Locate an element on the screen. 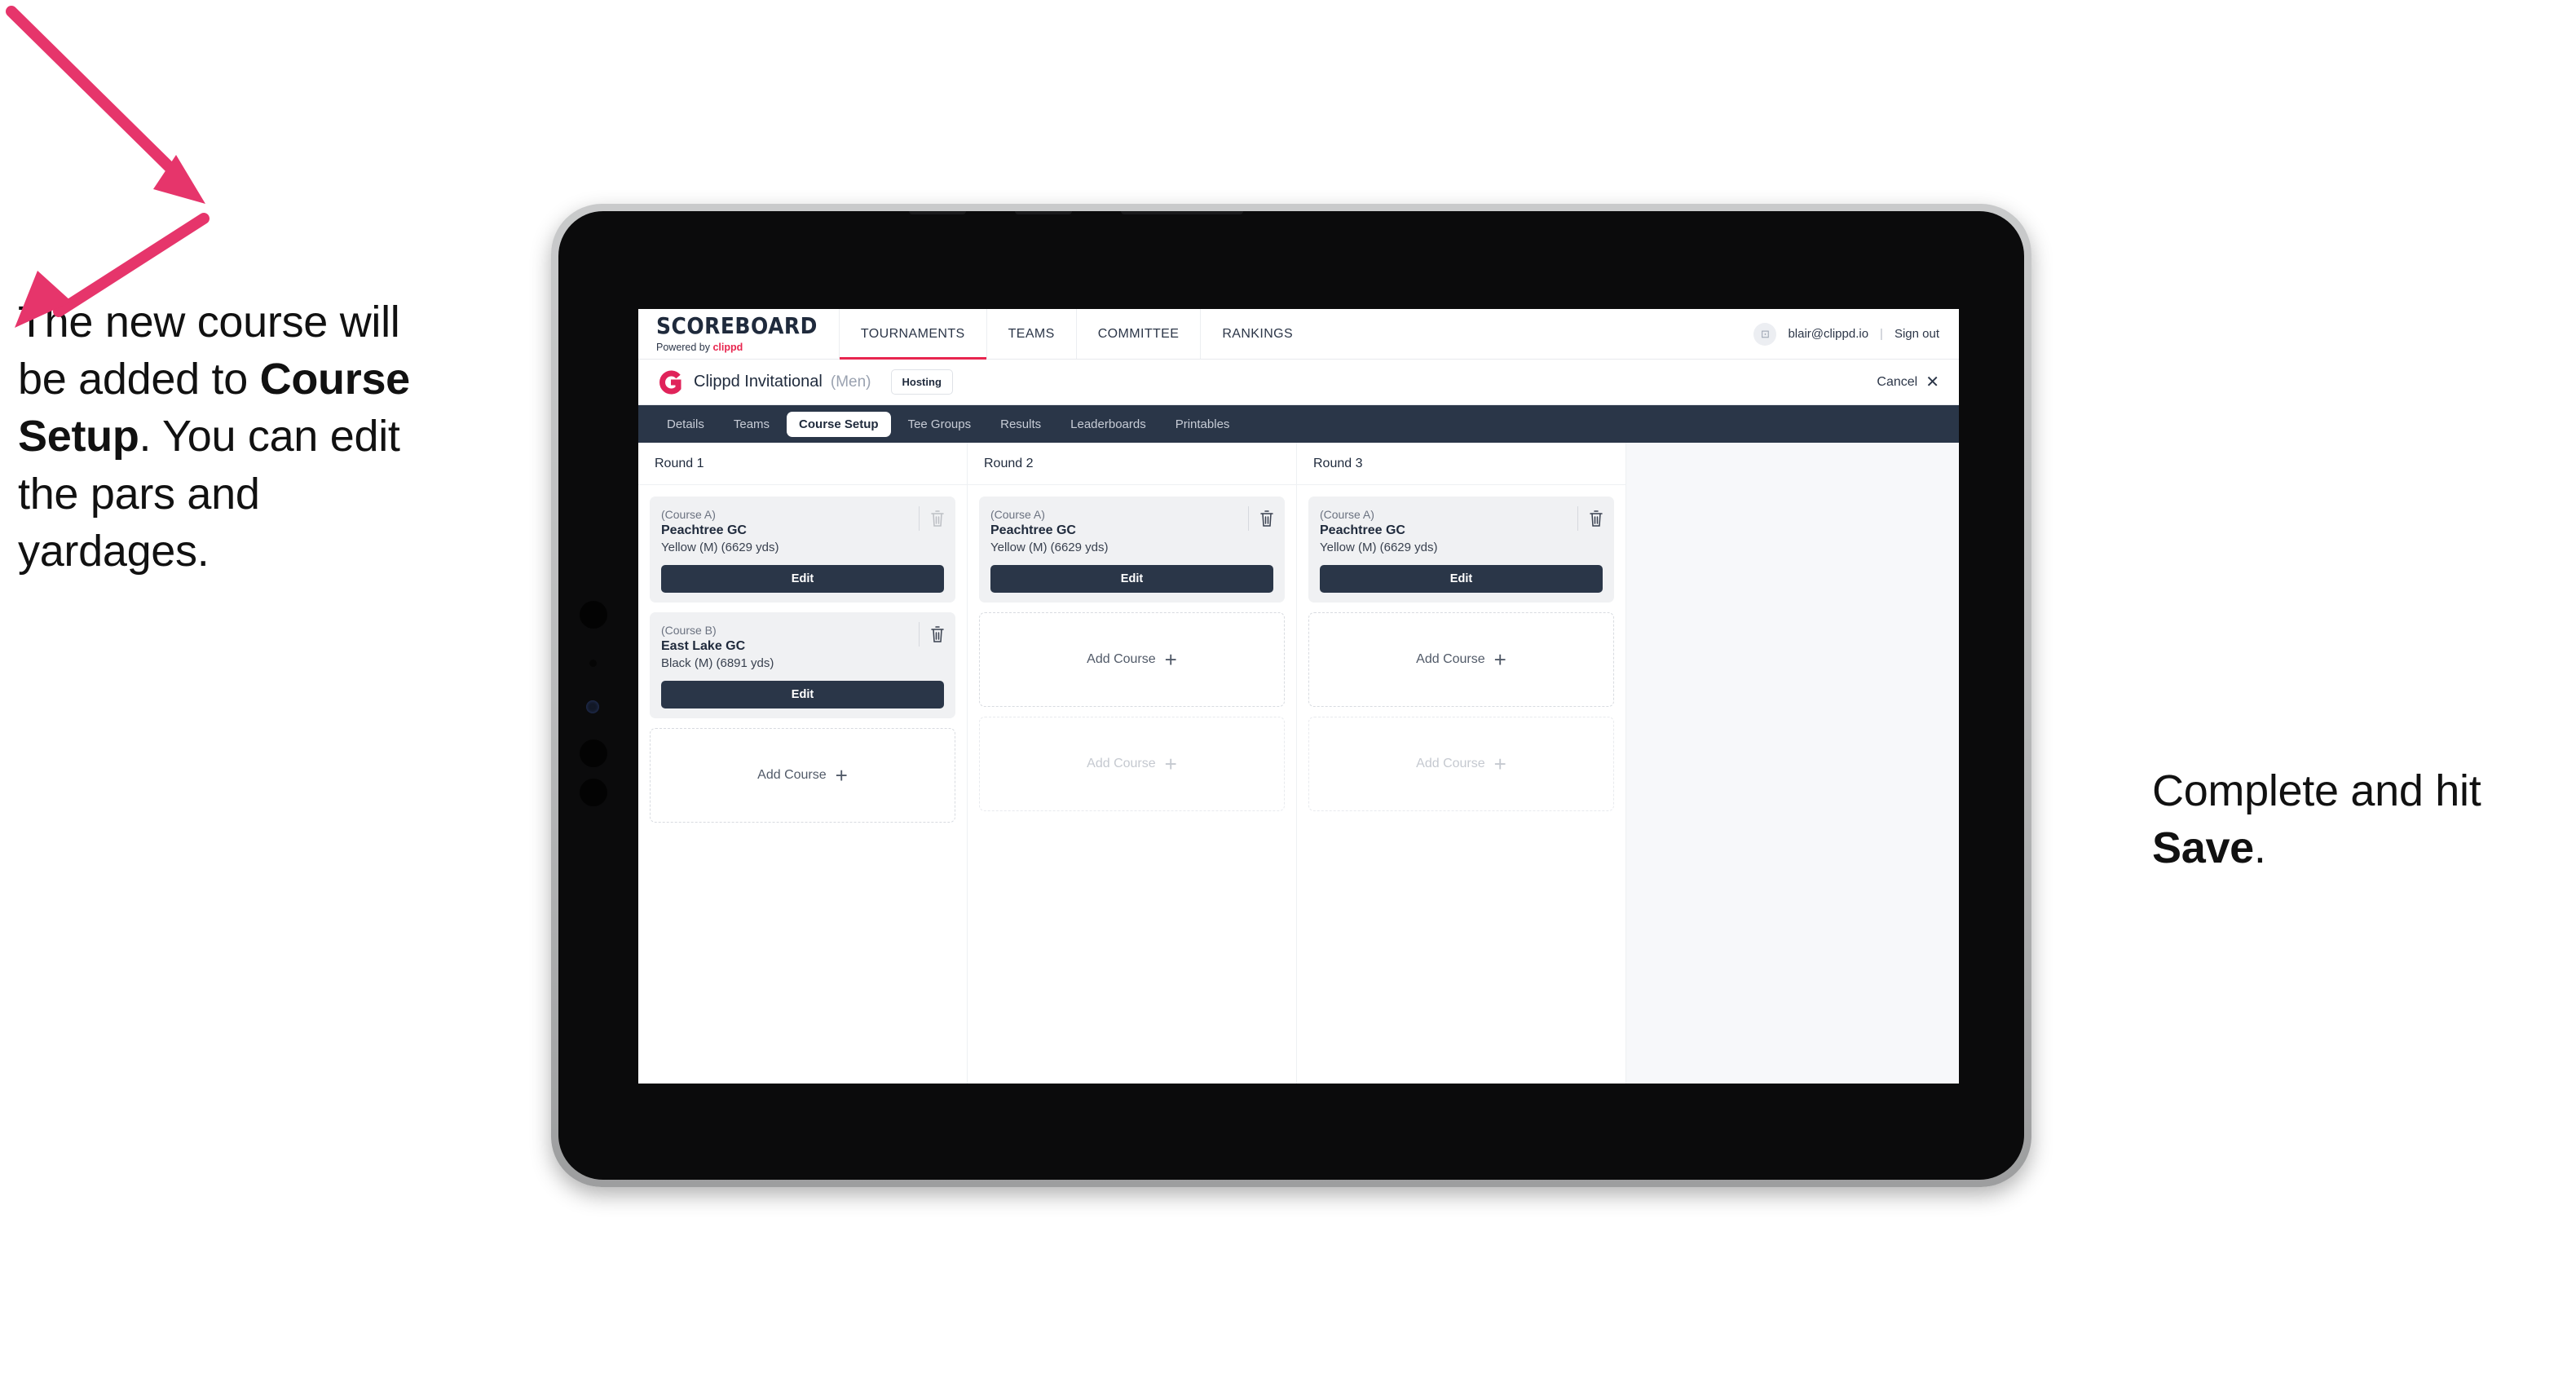 This screenshot has width=2576, height=1386. nav-item-label: RANKINGS is located at coordinates (1258, 334).